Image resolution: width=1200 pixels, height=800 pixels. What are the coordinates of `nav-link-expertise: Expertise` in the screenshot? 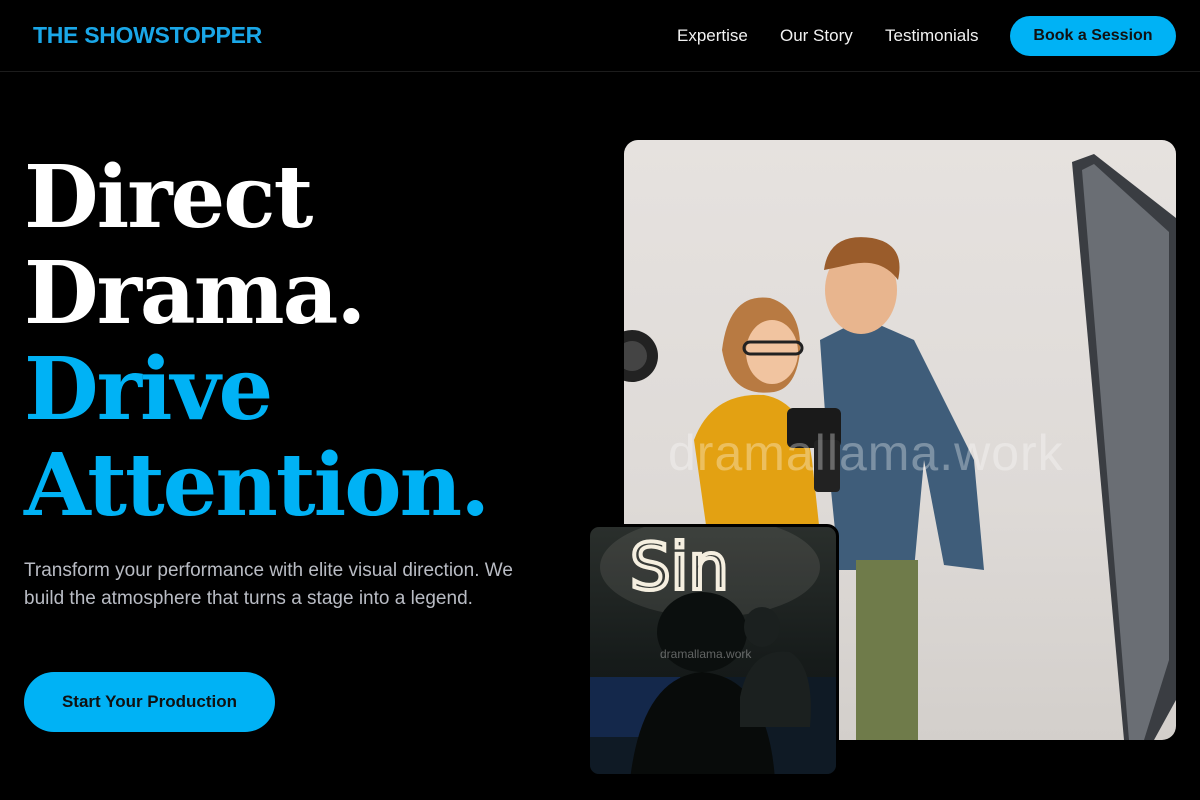 It's located at (712, 36).